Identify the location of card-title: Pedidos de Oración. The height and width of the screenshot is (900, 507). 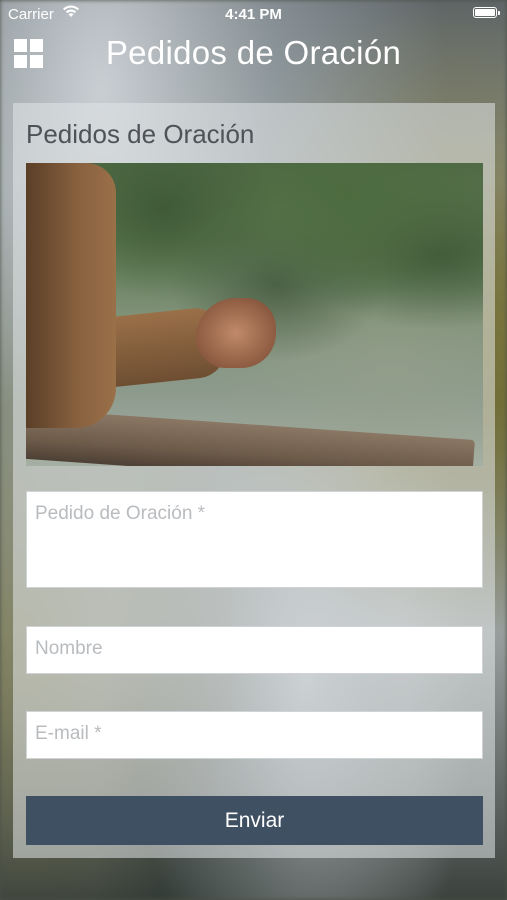
(140, 134).